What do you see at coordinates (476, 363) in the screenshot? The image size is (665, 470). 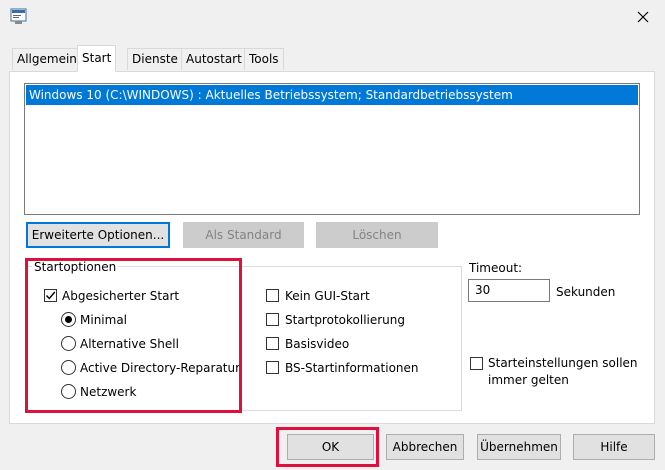 I see `make-permanent-checkbox` at bounding box center [476, 363].